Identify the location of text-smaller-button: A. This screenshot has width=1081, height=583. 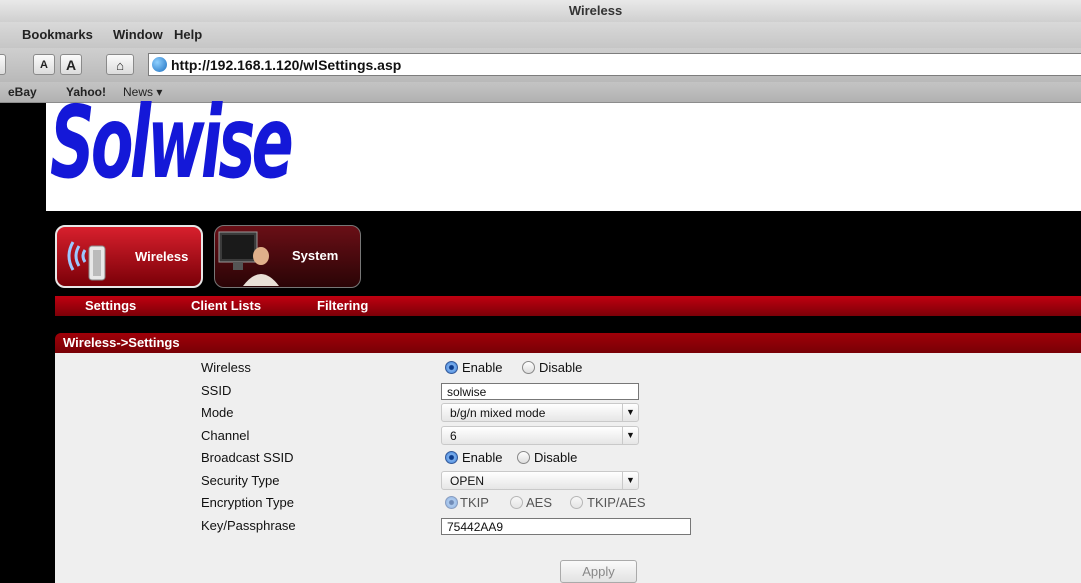
(44, 64).